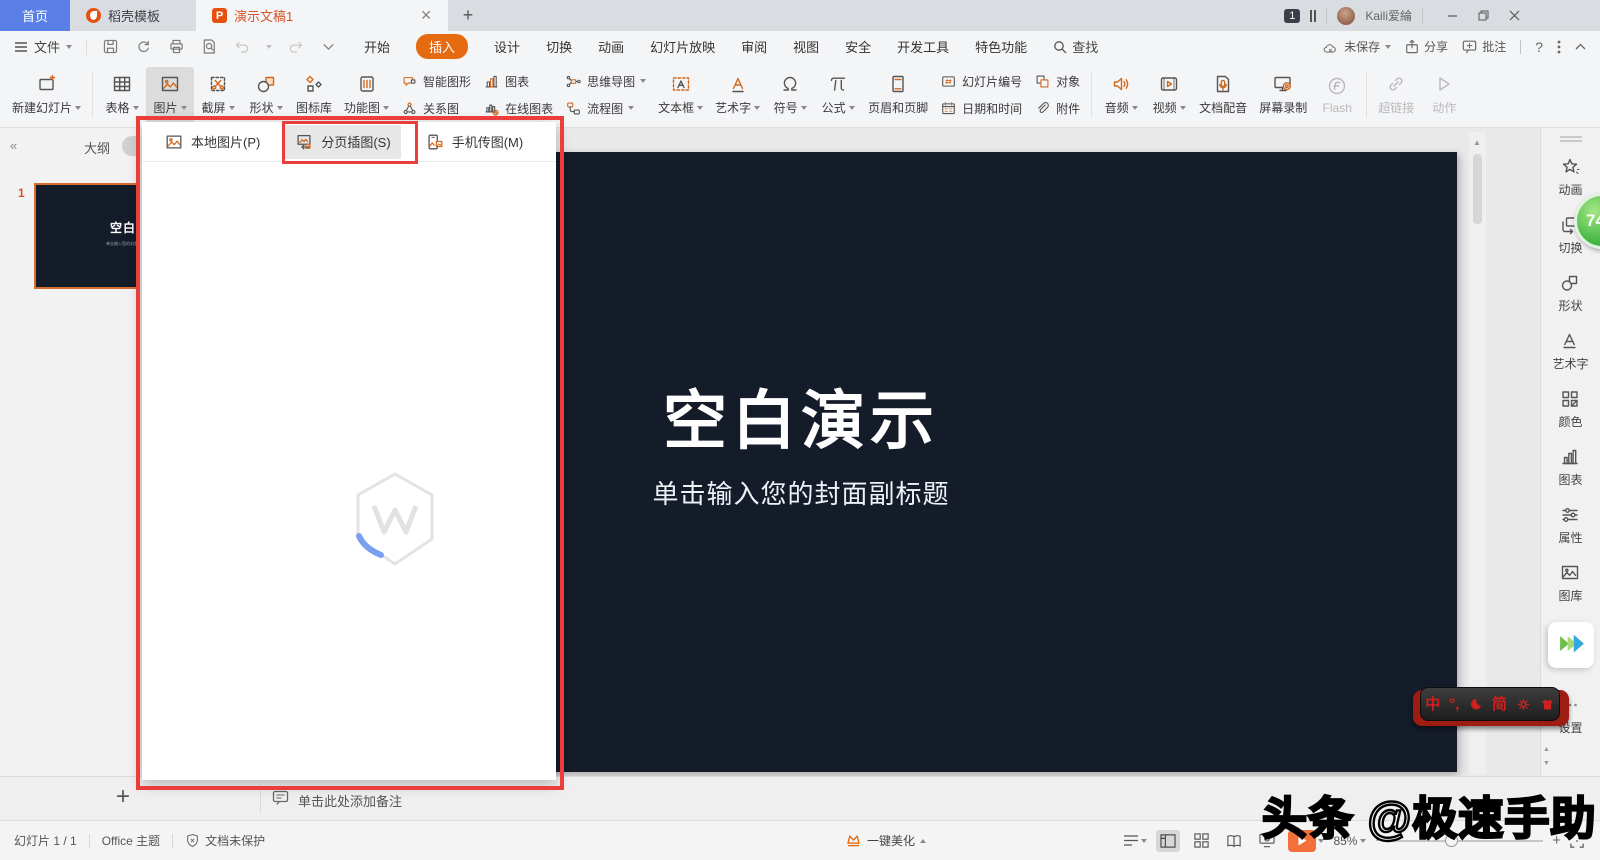  I want to click on sidebar-scroll-up-icon: ▲, so click(1546, 749).